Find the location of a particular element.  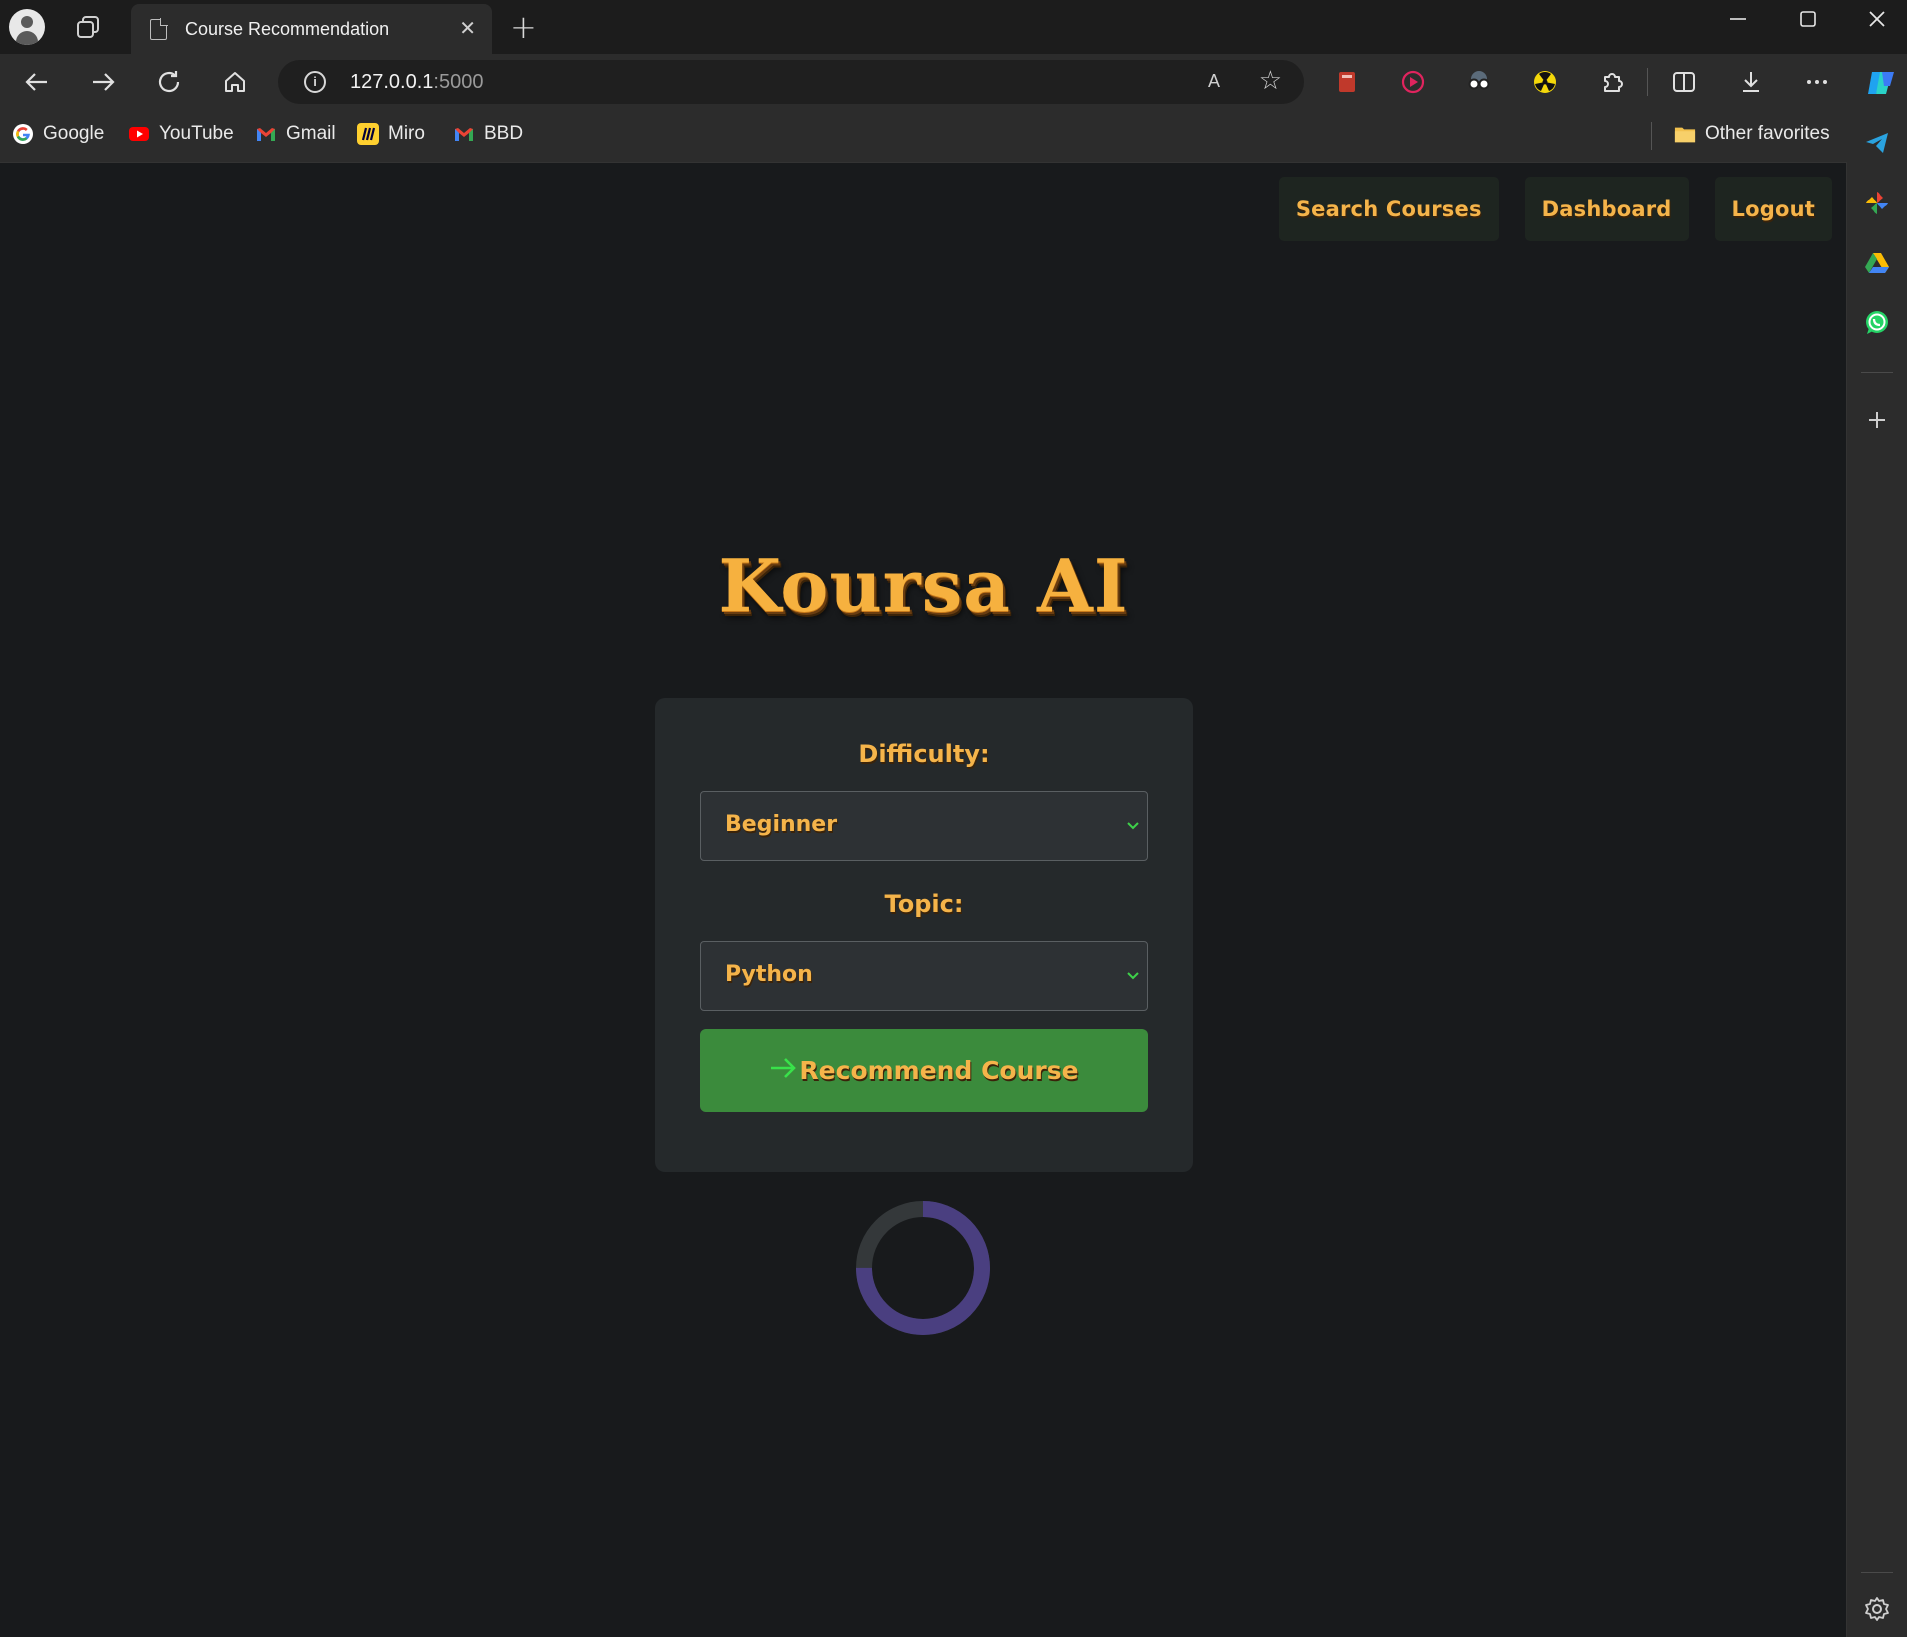

forward-button is located at coordinates (103, 82).